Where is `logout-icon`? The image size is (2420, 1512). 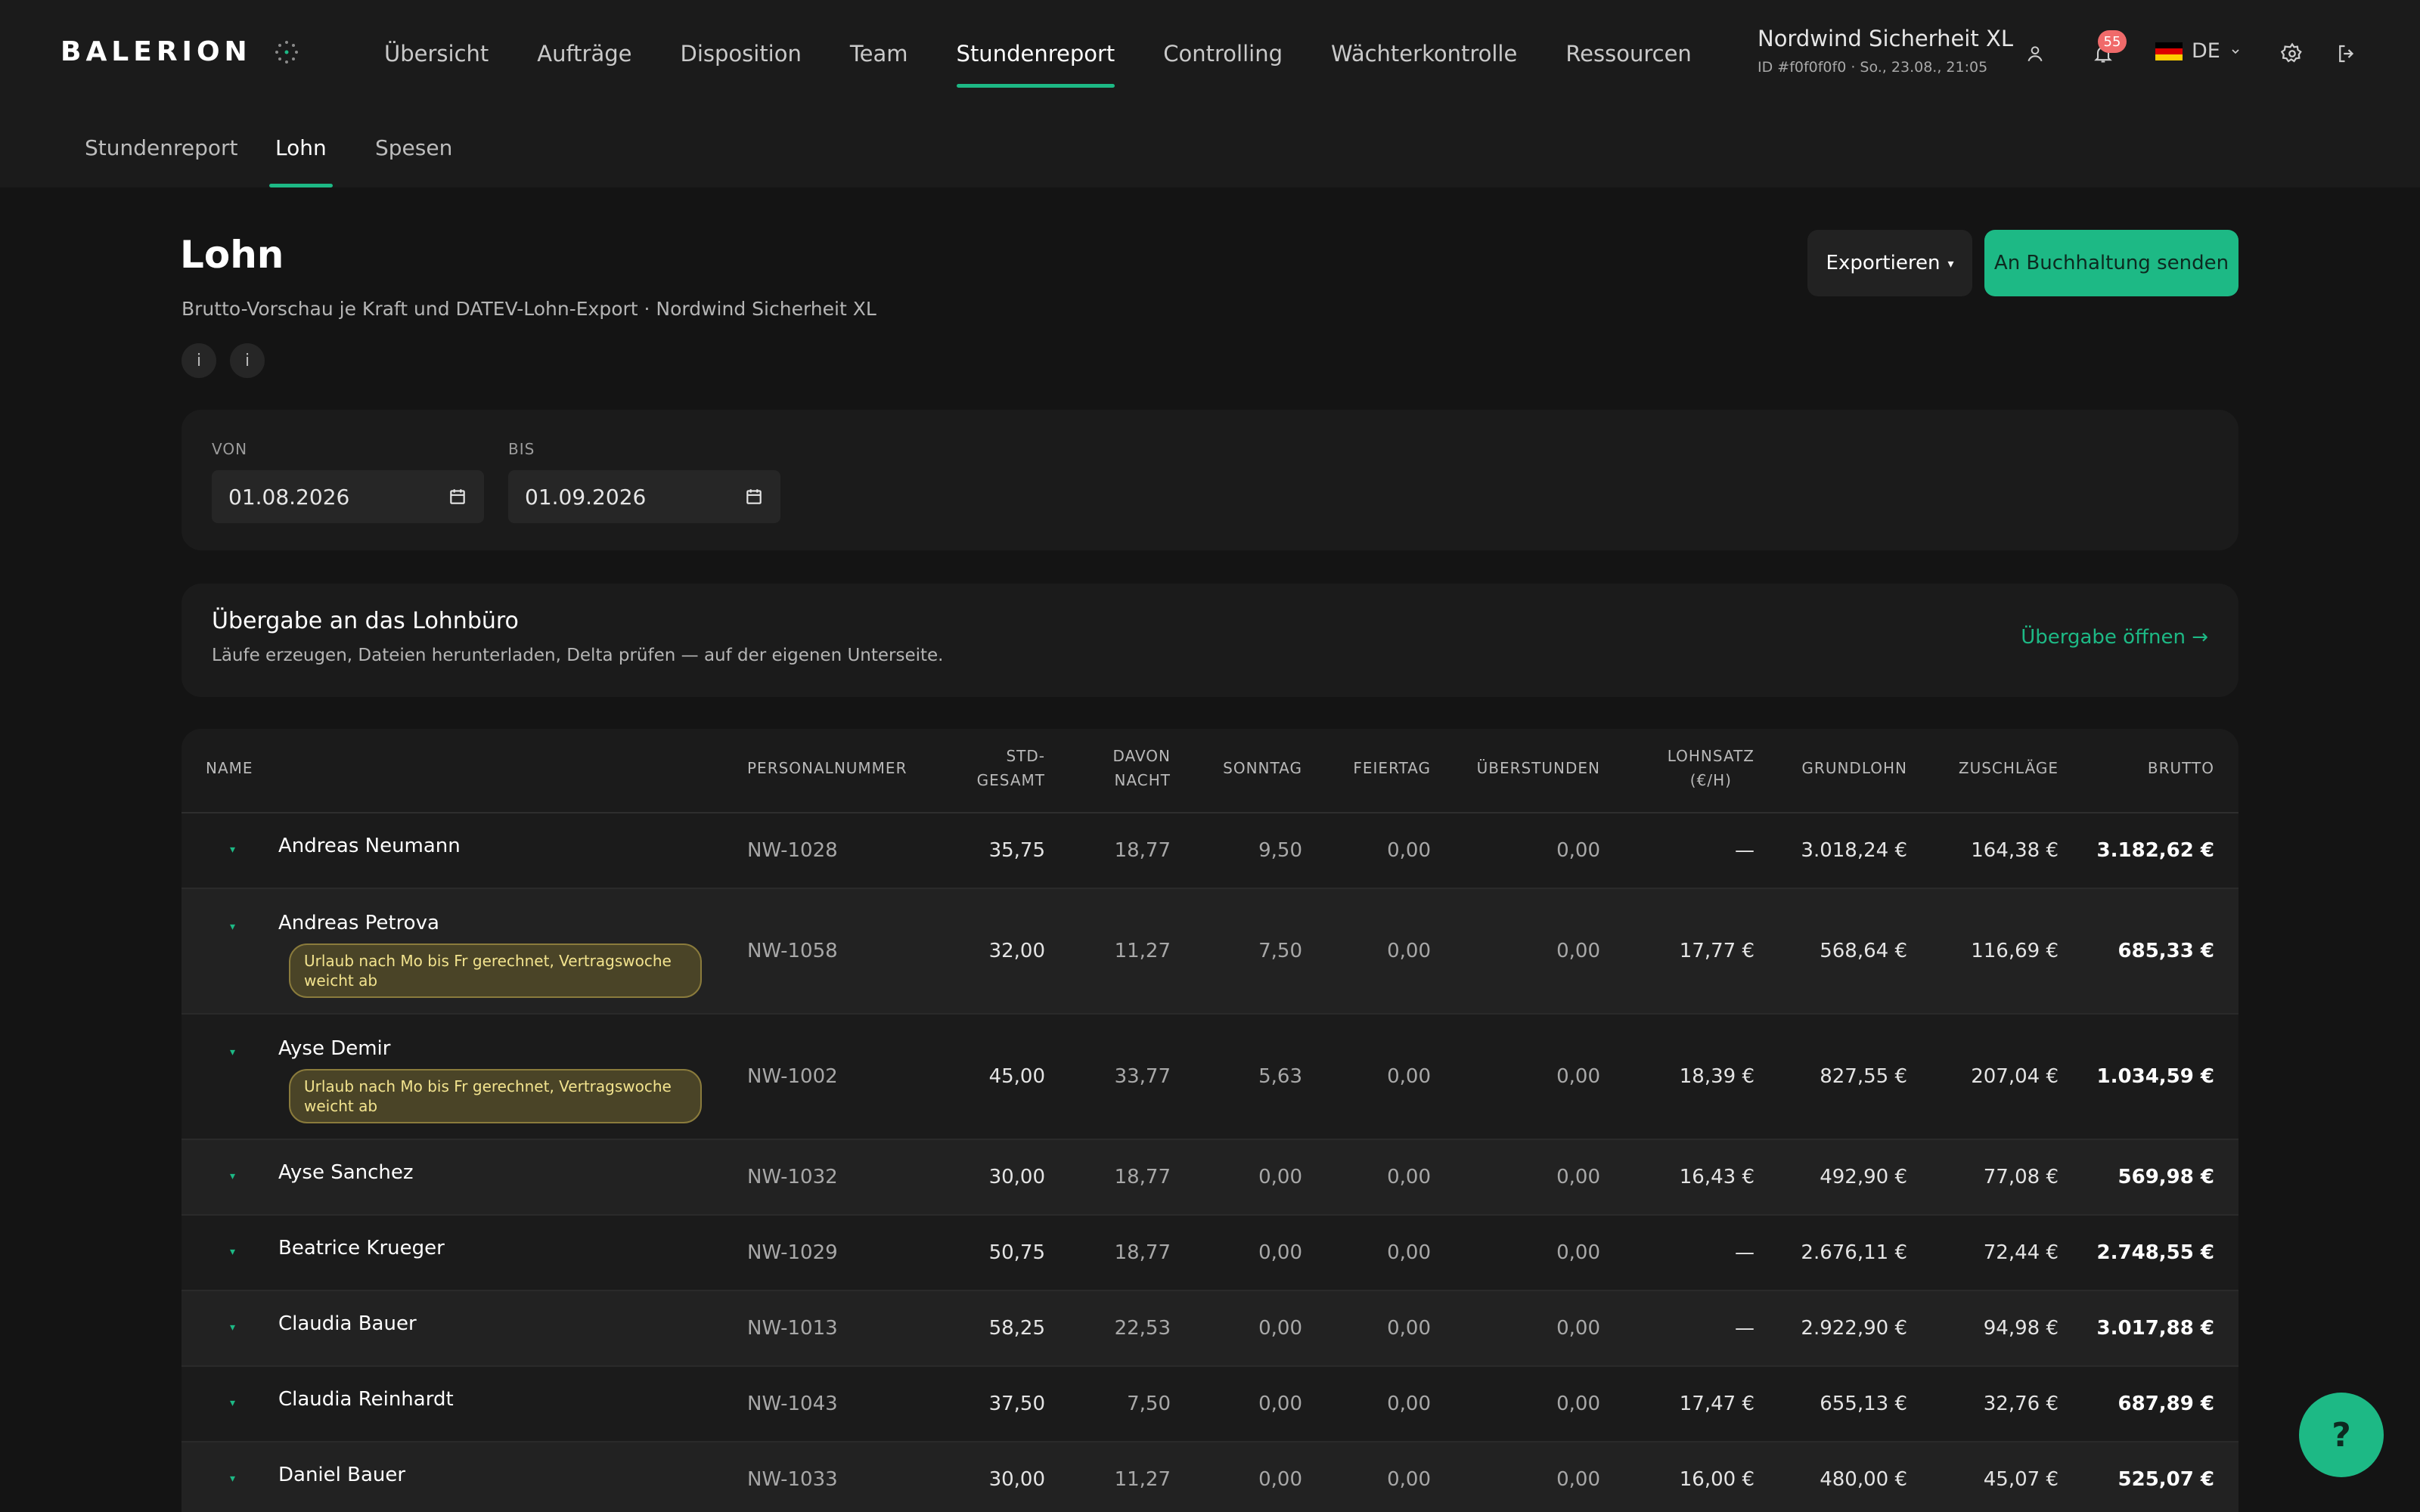
logout-icon is located at coordinates (2346, 54).